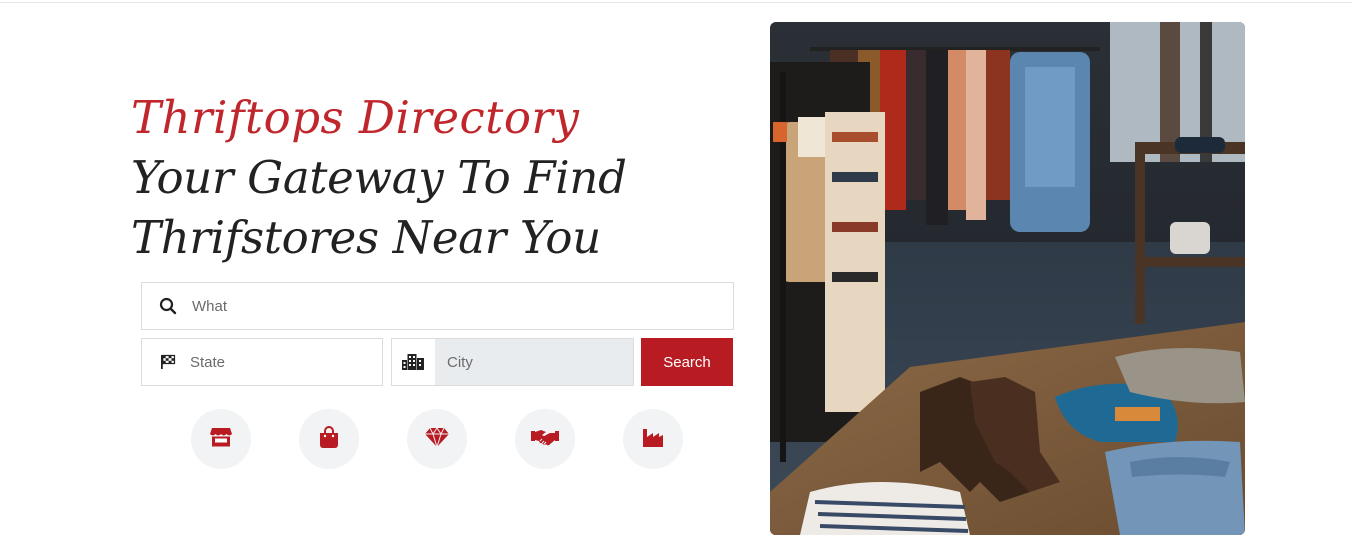 Image resolution: width=1352 pixels, height=554 pixels. What do you see at coordinates (168, 306) in the screenshot?
I see `search-icon` at bounding box center [168, 306].